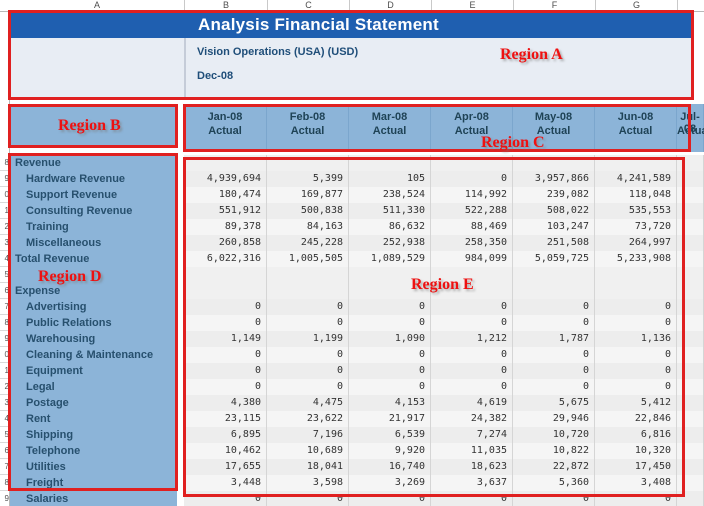 The image size is (704, 506). What do you see at coordinates (225, 483) in the screenshot?
I see `data-cell: 3,448` at bounding box center [225, 483].